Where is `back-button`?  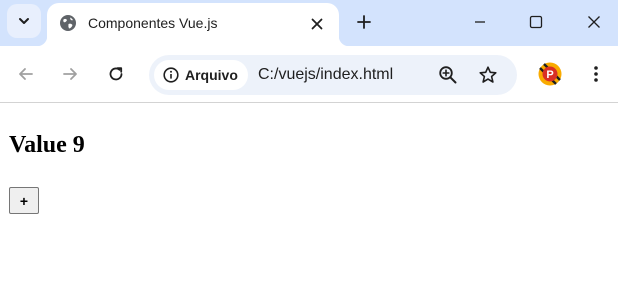 back-button is located at coordinates (26, 74).